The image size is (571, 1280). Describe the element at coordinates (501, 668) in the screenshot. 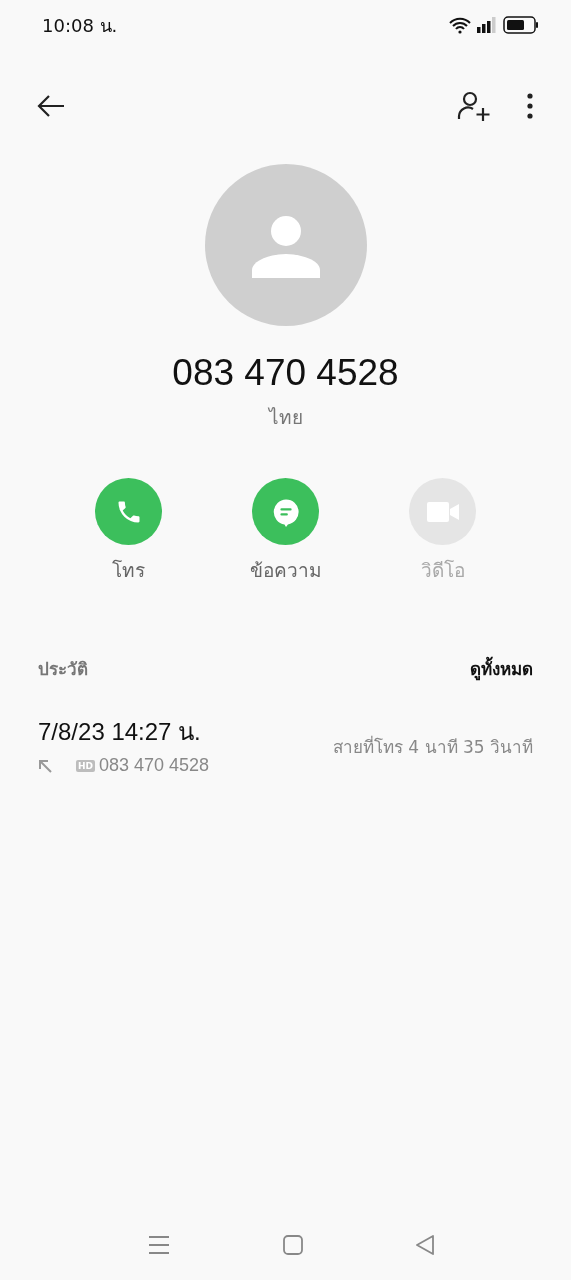

I see `see-all-link: ดูทั้งหมด` at that location.